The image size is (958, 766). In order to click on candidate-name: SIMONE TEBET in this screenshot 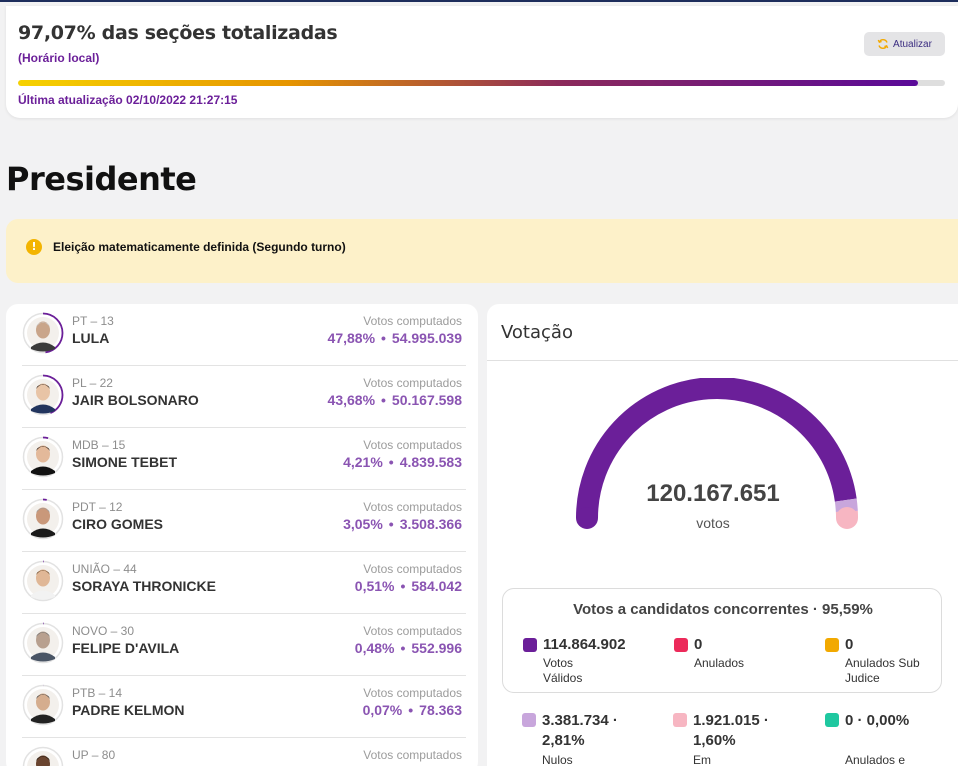, I will do `click(125, 462)`.